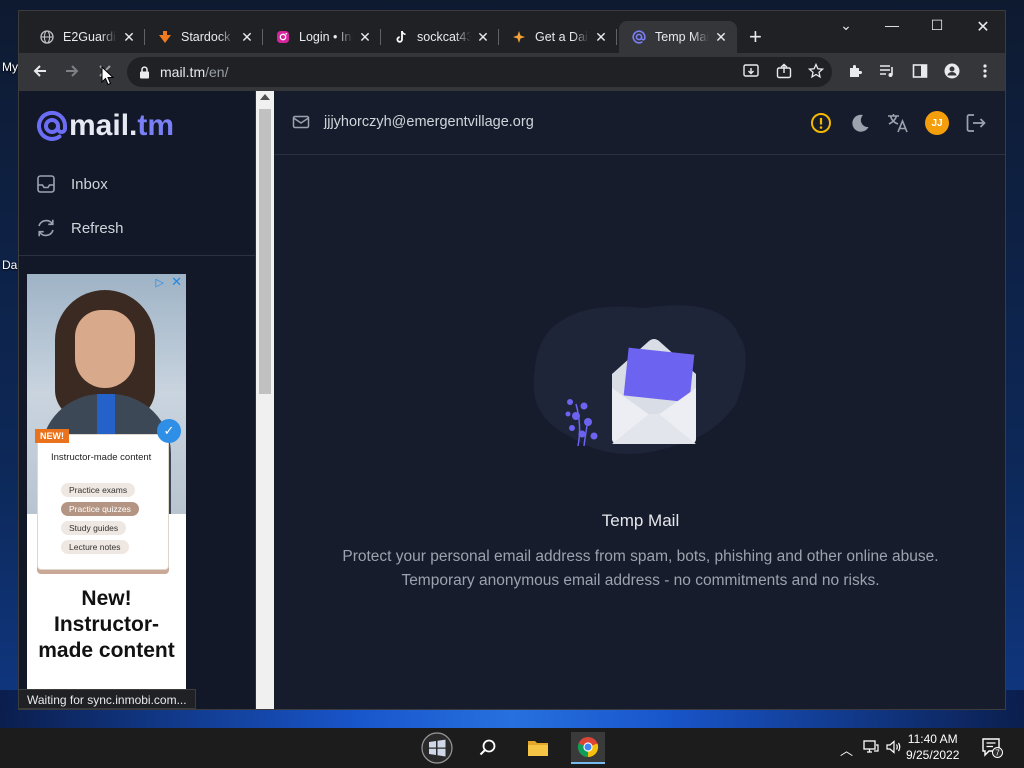 The height and width of the screenshot is (768, 1024). I want to click on tab-title: Get a Daily, so click(562, 37).